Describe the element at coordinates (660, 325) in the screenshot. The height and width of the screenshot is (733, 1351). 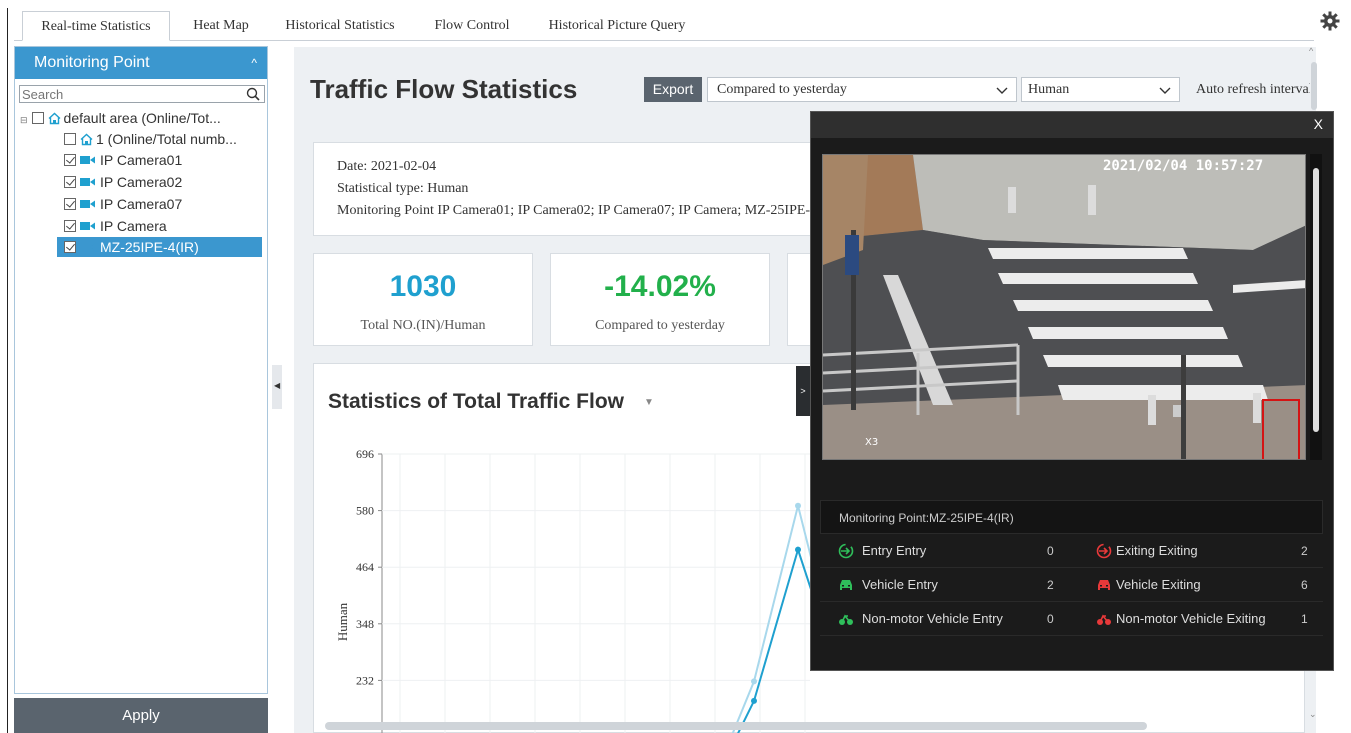
I see `compare-label: Compared to yesterday` at that location.